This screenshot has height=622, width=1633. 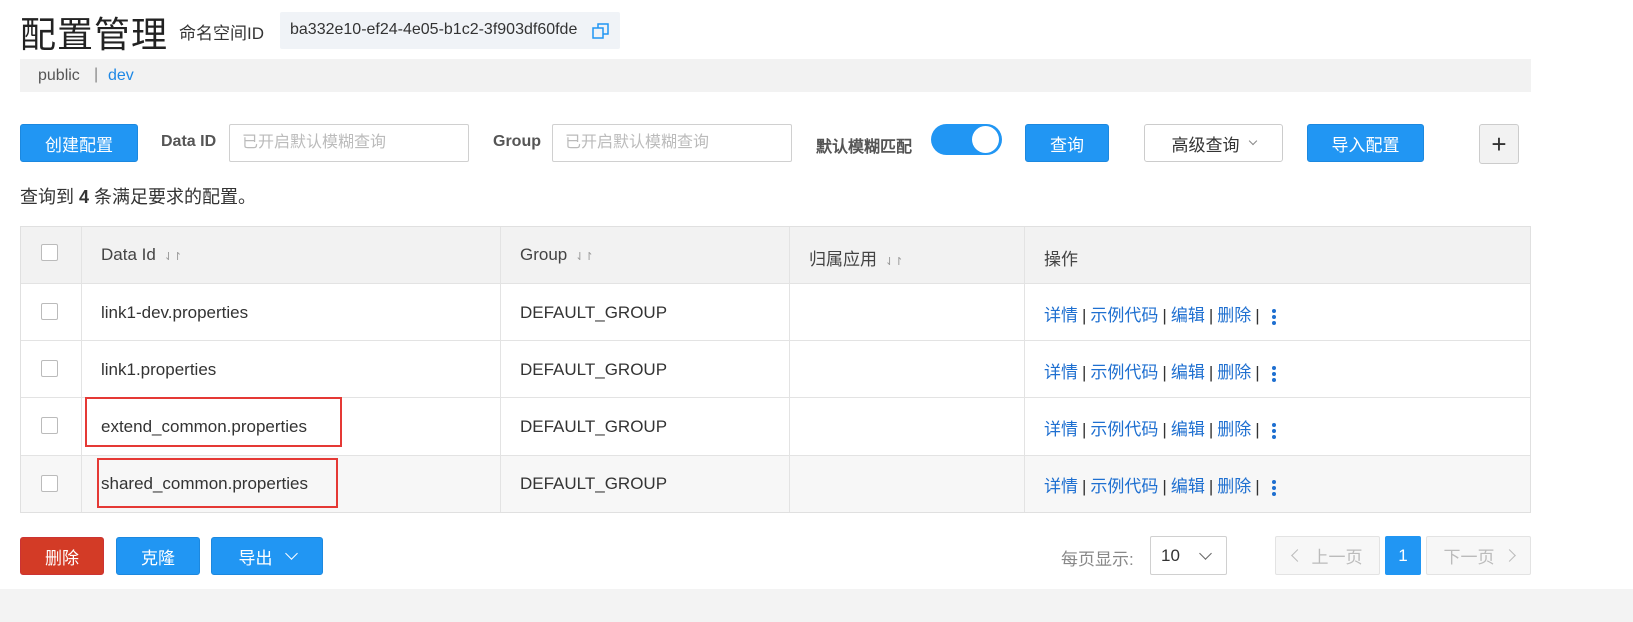 I want to click on plus-icon: +, so click(x=1499, y=143).